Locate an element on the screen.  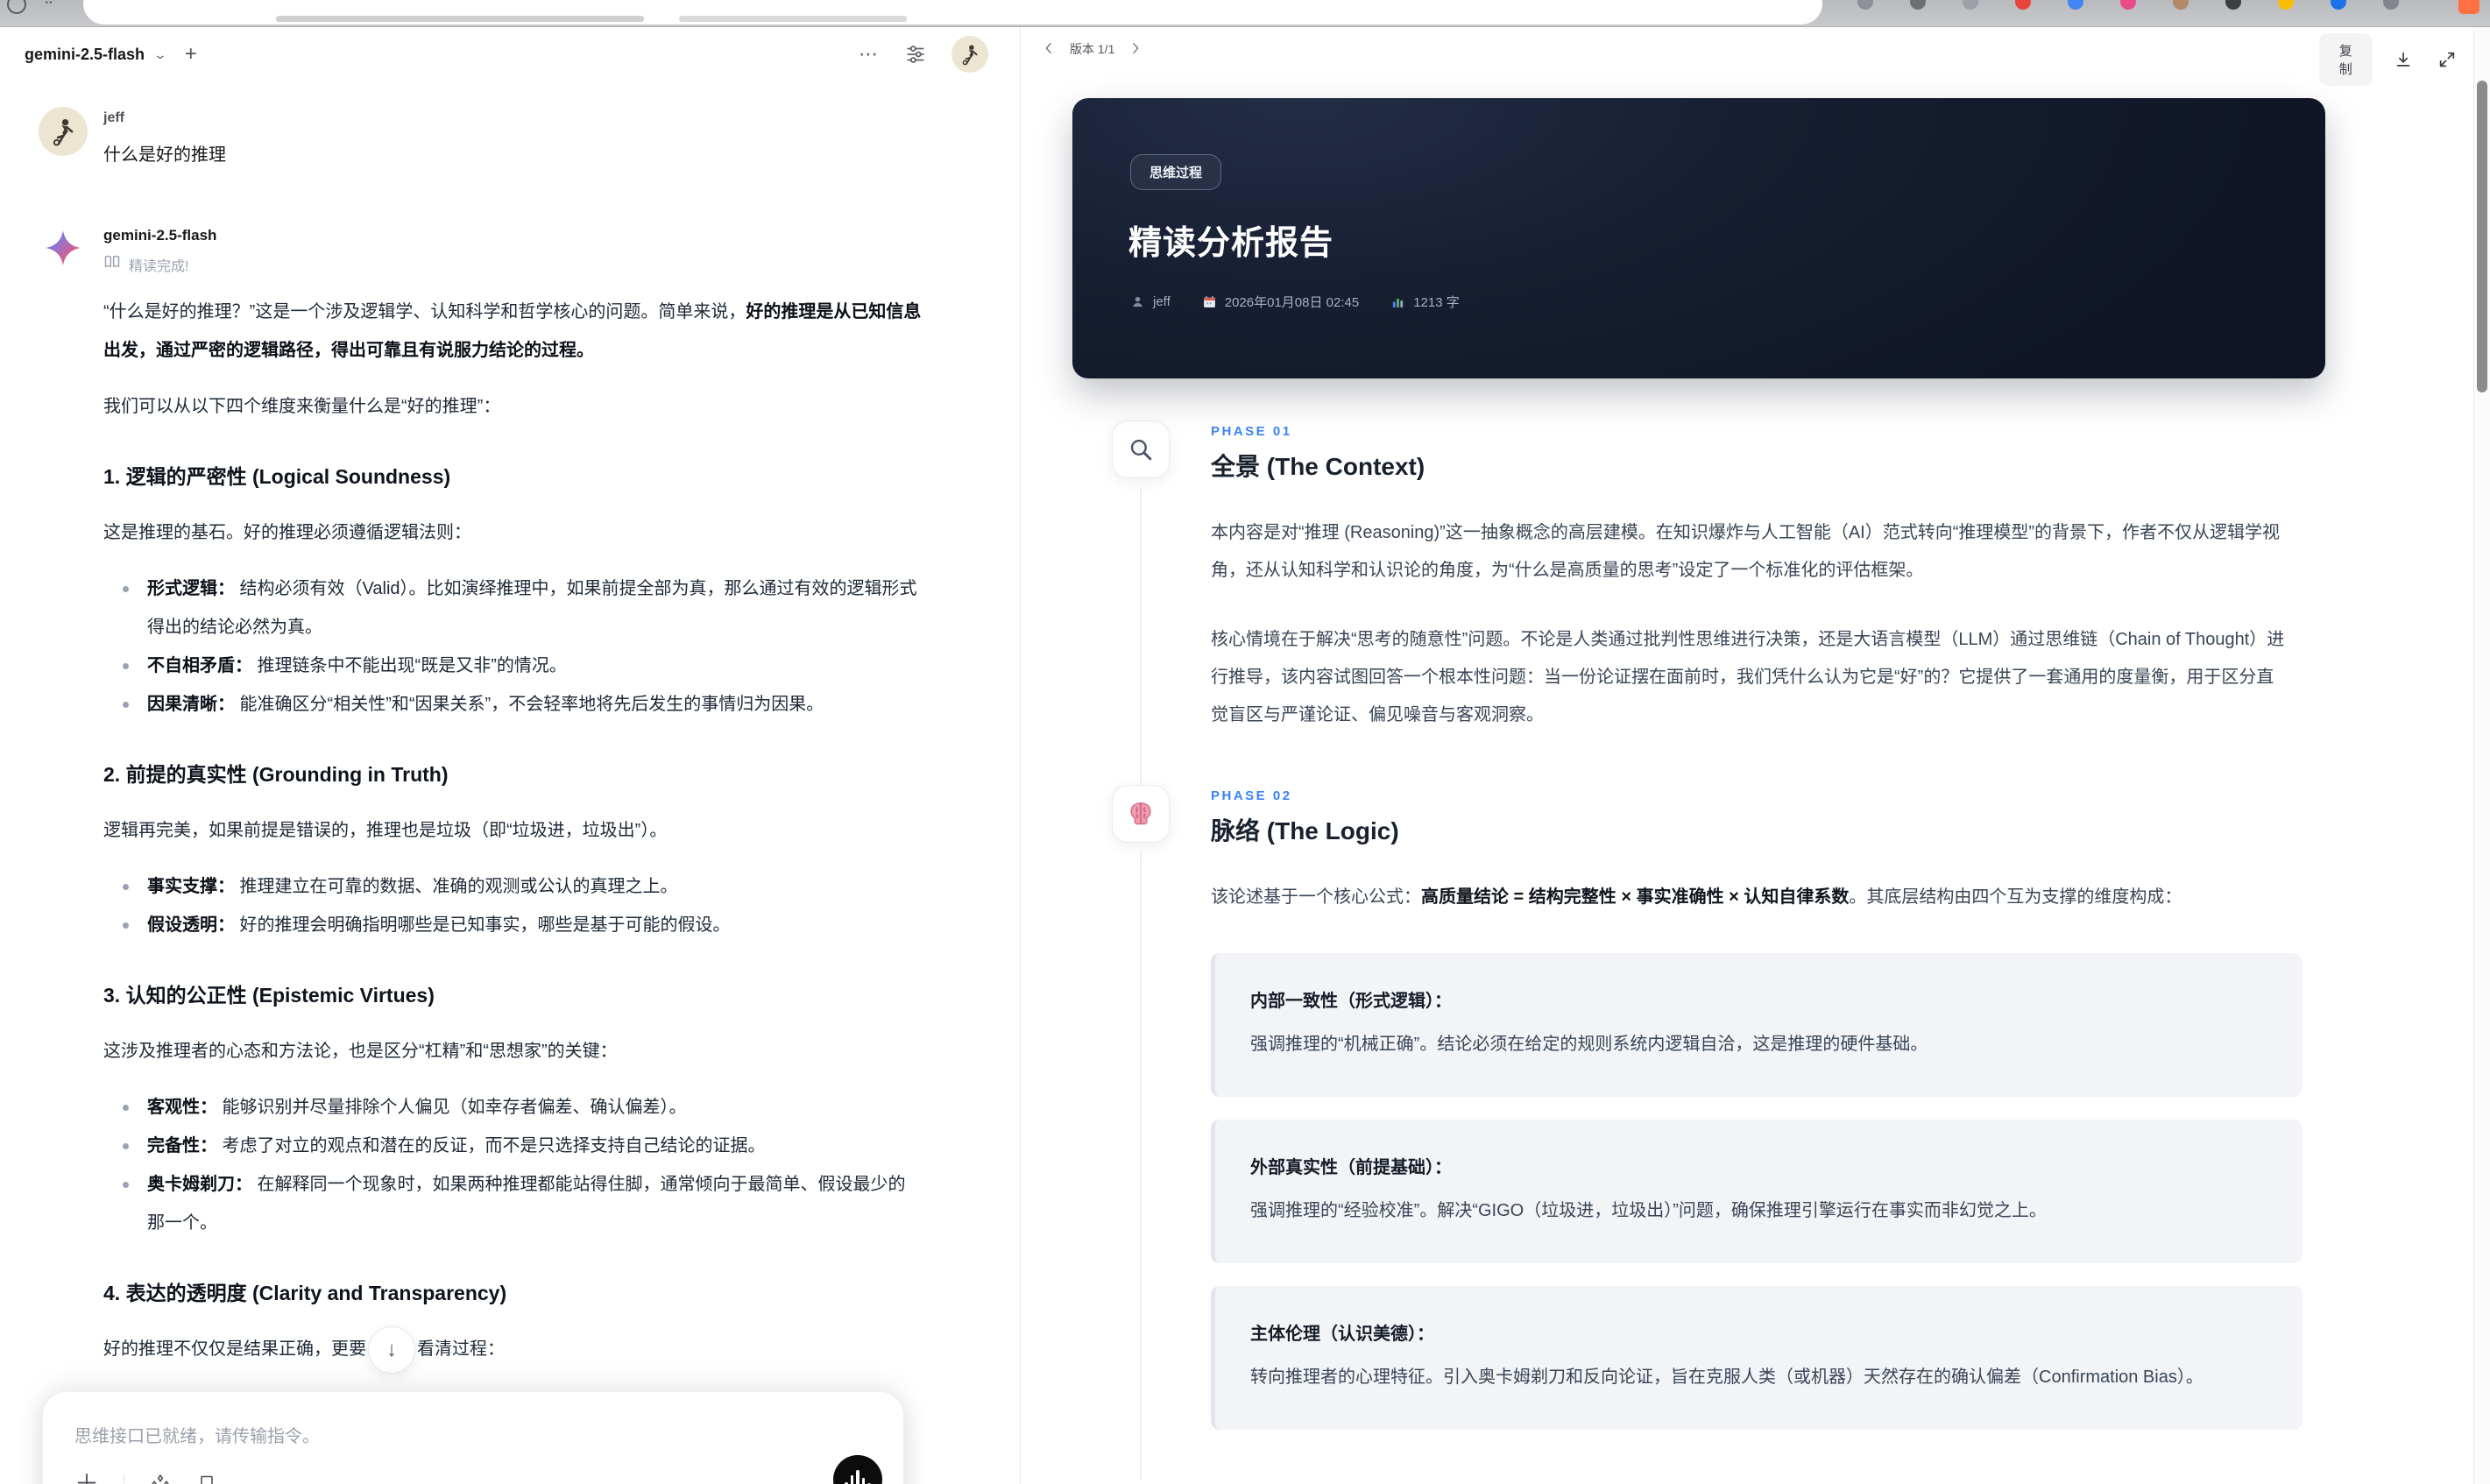
calendar-icon is located at coordinates (1209, 301).